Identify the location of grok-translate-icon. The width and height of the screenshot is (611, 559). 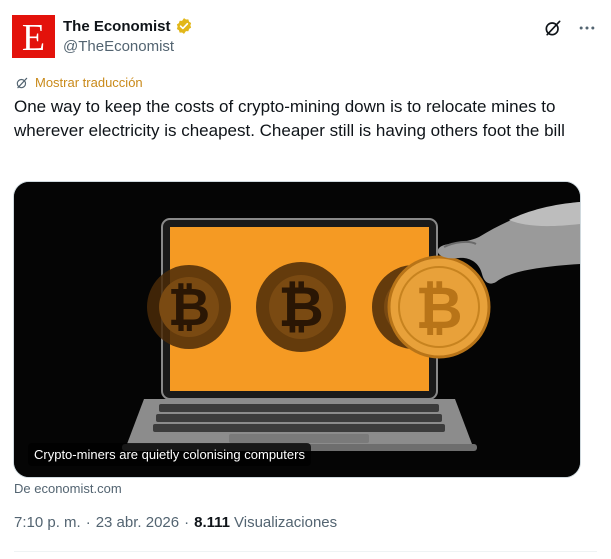
(22, 82).